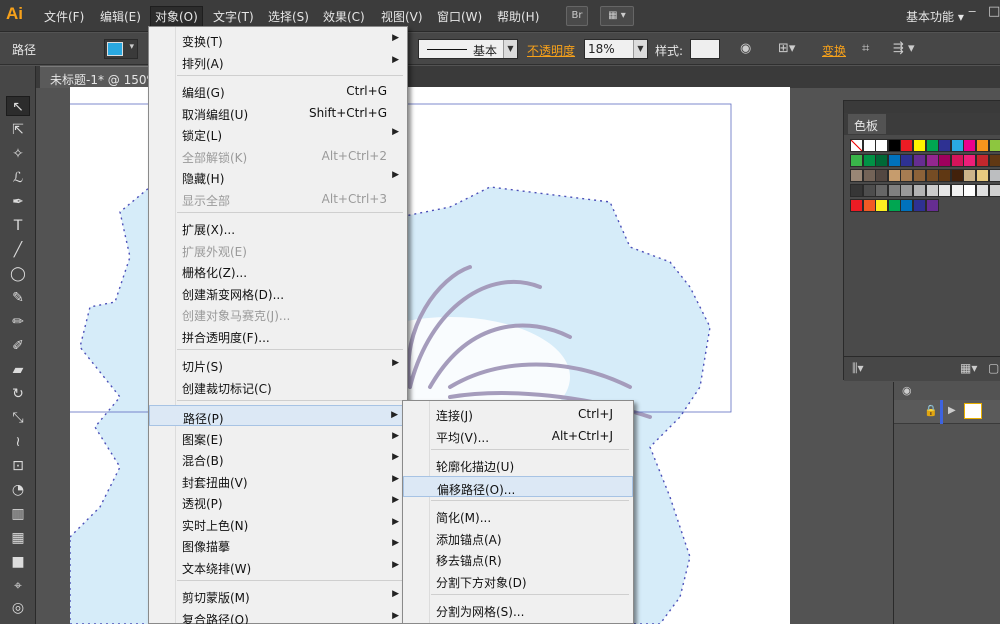 The height and width of the screenshot is (624, 1000). What do you see at coordinates (344, 16) in the screenshot?
I see `menu-effect: 效果(C)` at bounding box center [344, 16].